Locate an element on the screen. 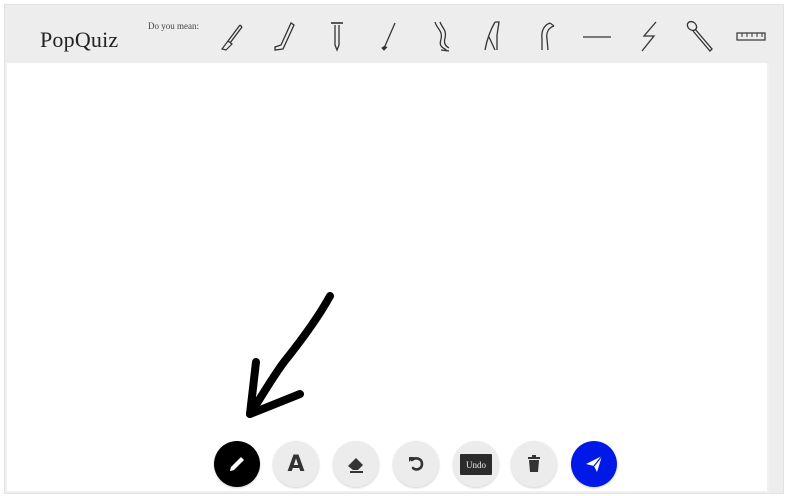 The image size is (787, 496). suggestion-boot is located at coordinates (545, 36).